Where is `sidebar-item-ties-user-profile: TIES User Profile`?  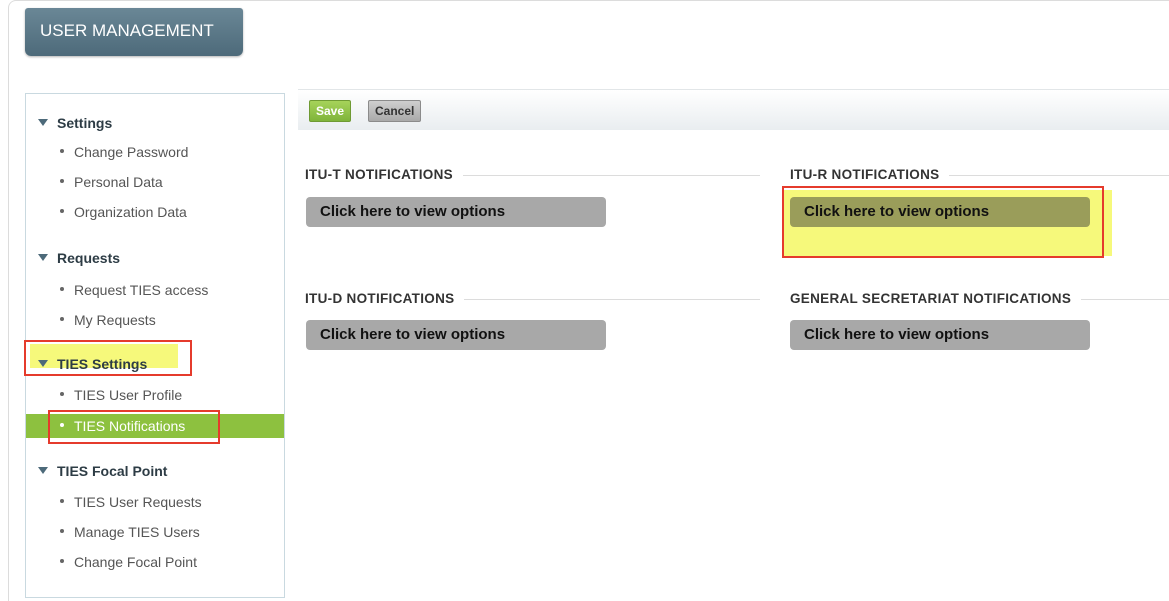
sidebar-item-ties-user-profile: TIES User Profile is located at coordinates (155, 395).